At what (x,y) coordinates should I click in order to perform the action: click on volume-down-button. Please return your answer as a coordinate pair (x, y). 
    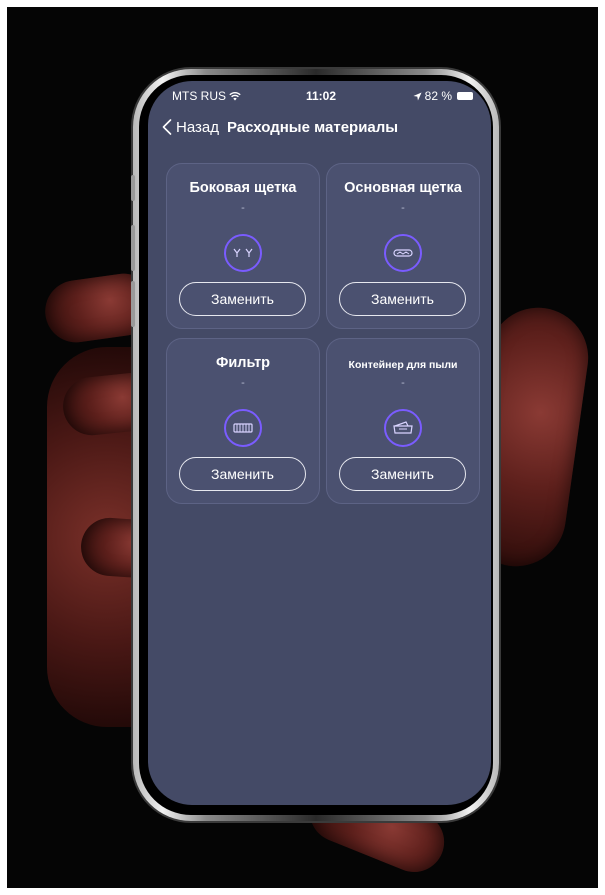
    Looking at the image, I should click on (133, 304).